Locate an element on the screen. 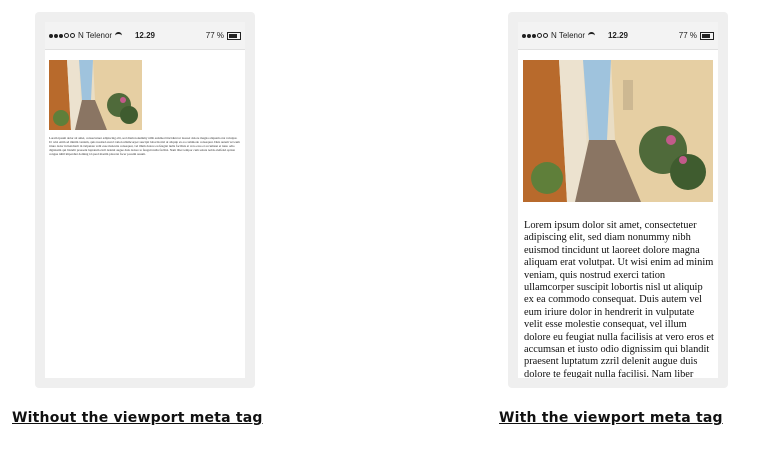 This screenshot has width=783, height=455. caption-with-viewport: With the viewport meta tag is located at coordinates (611, 418).